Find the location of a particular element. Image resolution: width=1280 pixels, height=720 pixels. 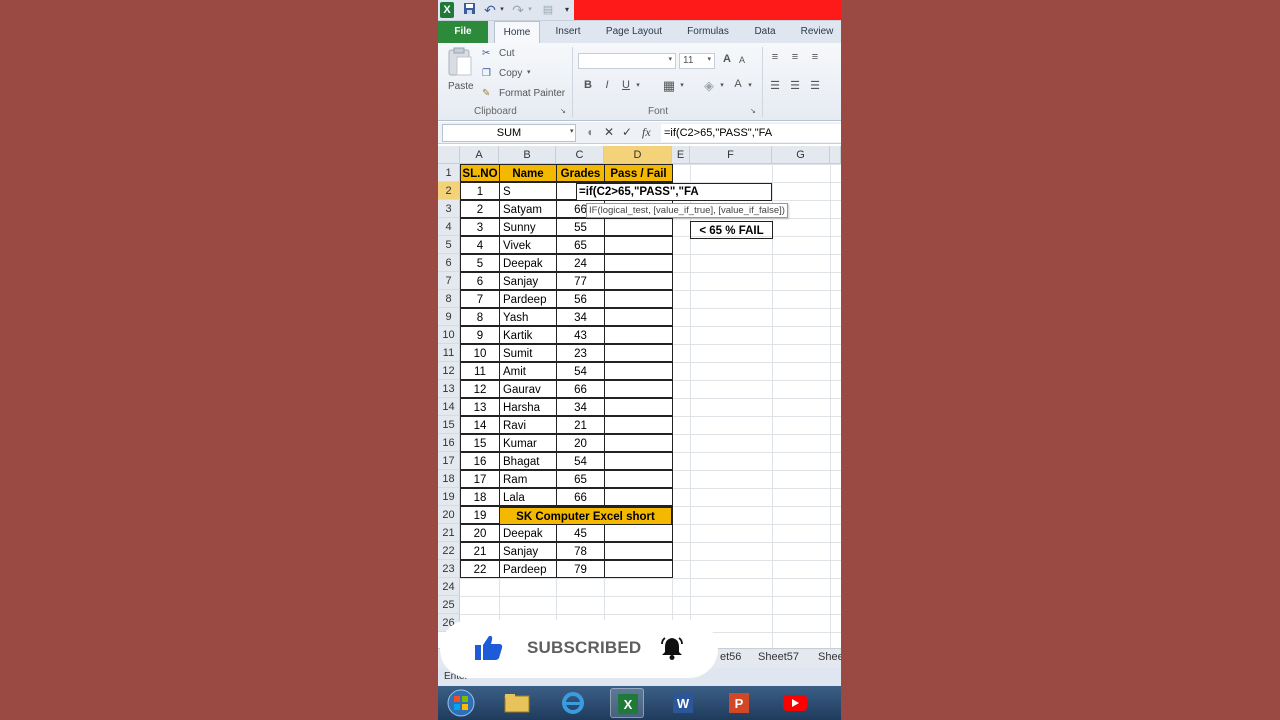

column-header: A is located at coordinates (479, 155).